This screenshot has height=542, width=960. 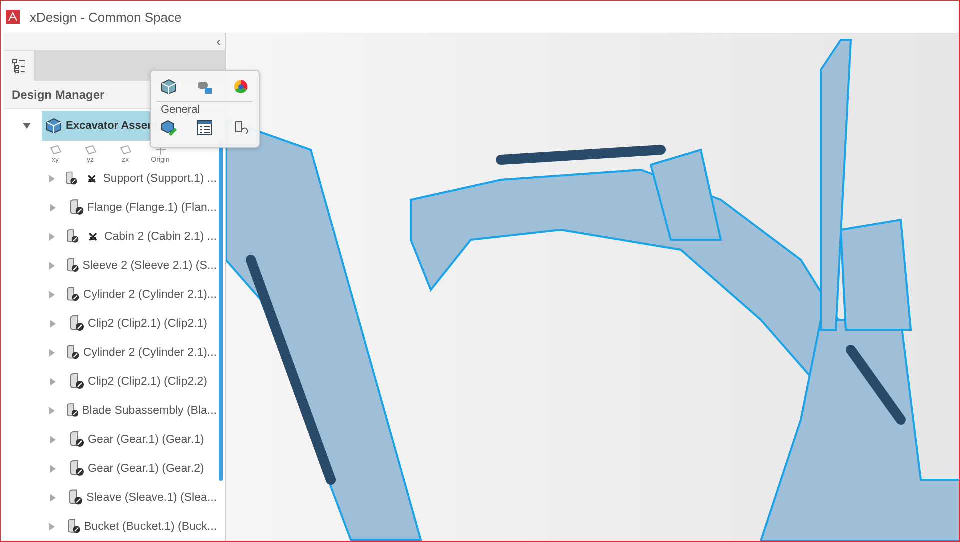 I want to click on tree-tab, so click(x=19, y=66).